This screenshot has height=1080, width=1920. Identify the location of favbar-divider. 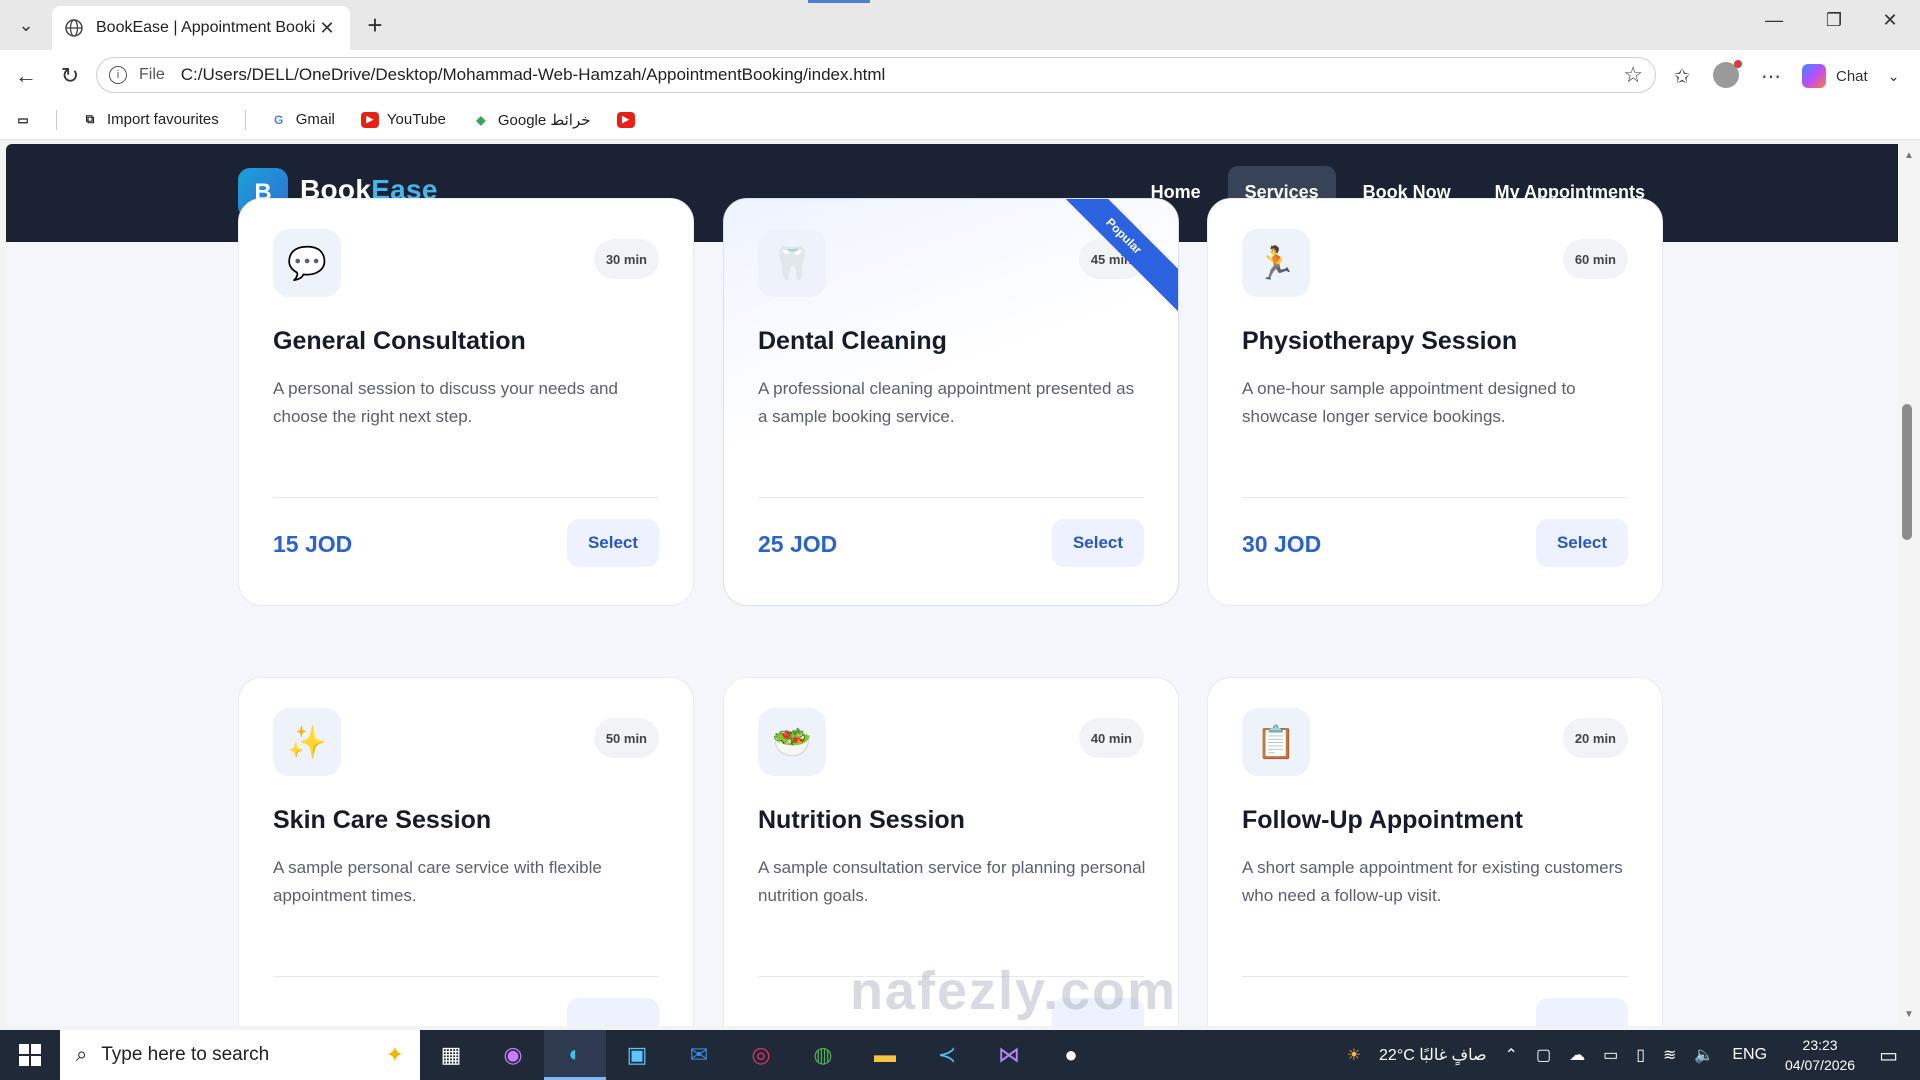
(245, 119).